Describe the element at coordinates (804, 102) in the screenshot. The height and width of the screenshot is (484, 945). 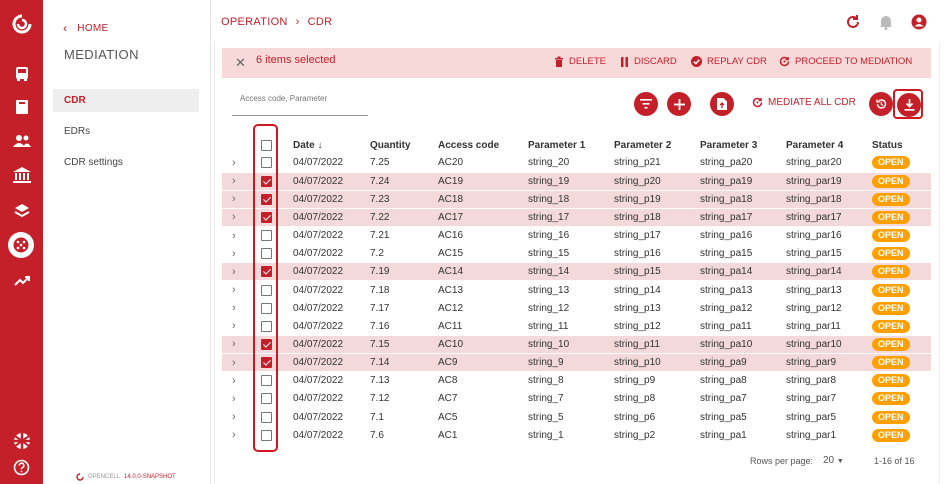
I see `mediate-all-cdr-button: MEDIATE ALL CDR` at that location.